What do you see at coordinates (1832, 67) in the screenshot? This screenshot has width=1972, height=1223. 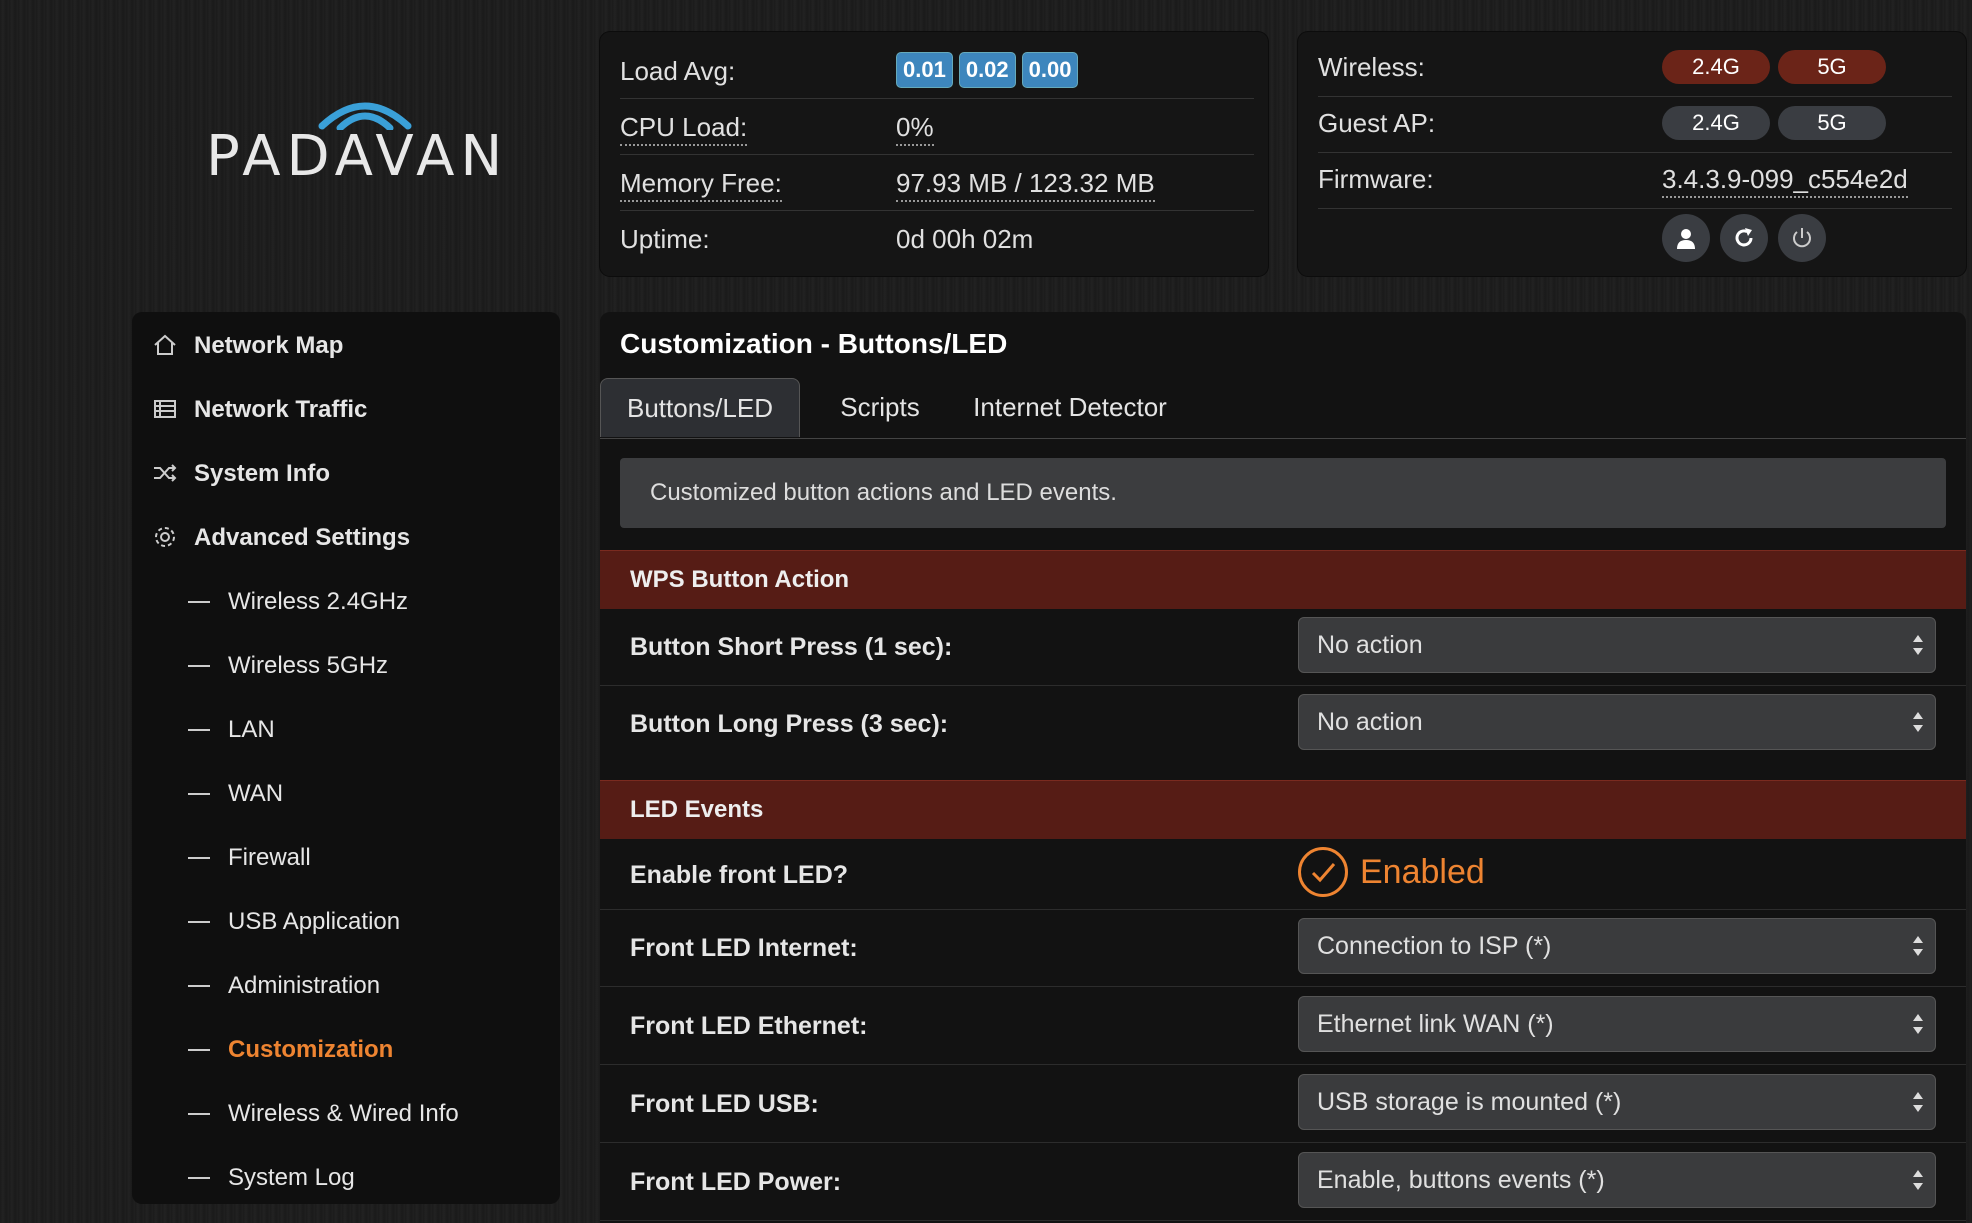 I see `wireless-5g-badge: 5G` at bounding box center [1832, 67].